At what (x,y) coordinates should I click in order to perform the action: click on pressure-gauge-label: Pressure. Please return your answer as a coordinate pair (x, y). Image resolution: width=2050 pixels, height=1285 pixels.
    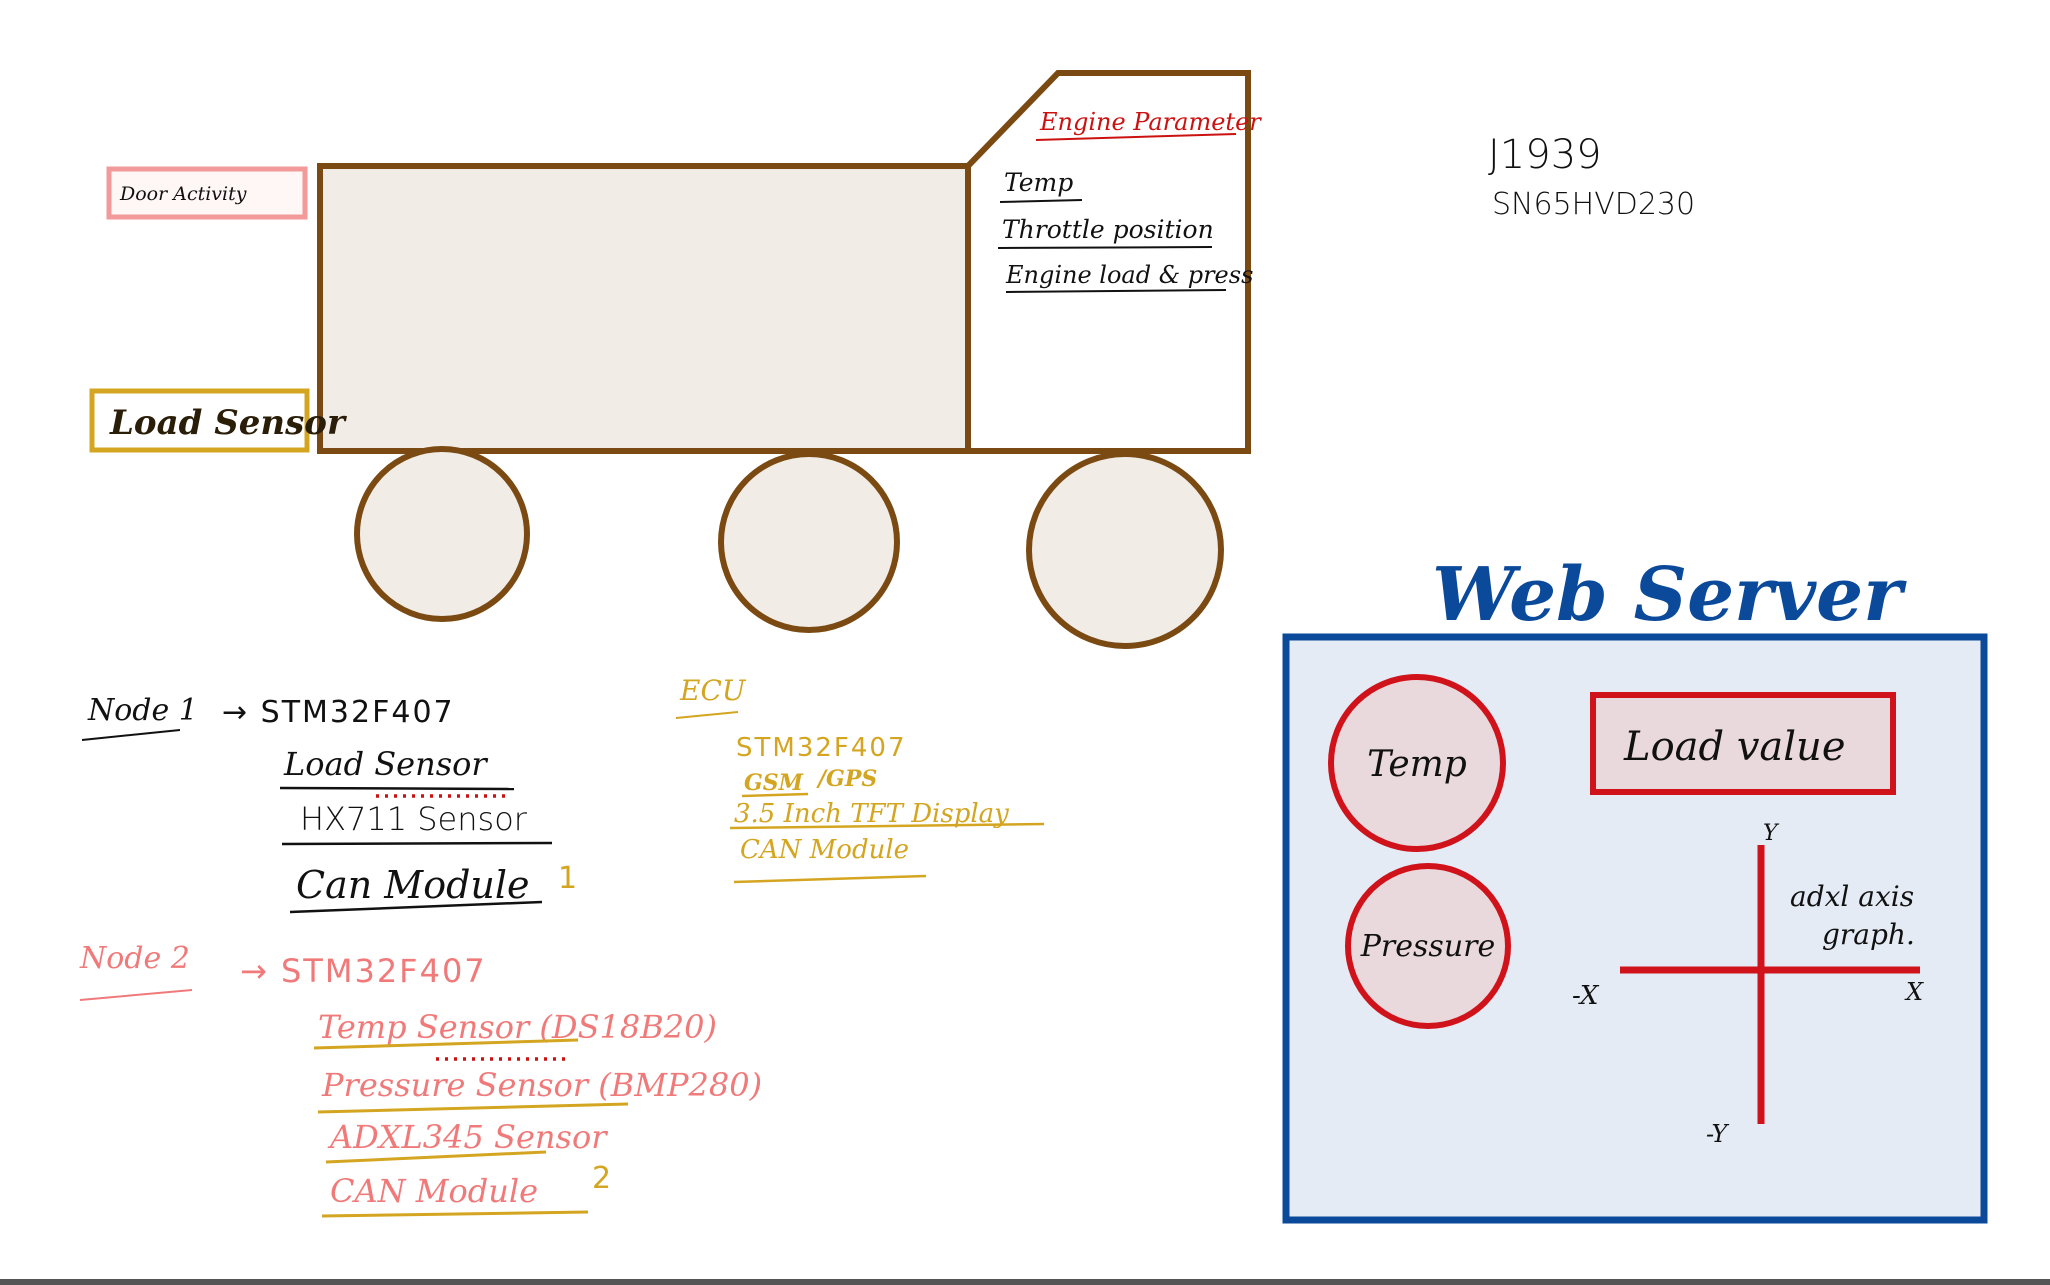
    Looking at the image, I should click on (1428, 946).